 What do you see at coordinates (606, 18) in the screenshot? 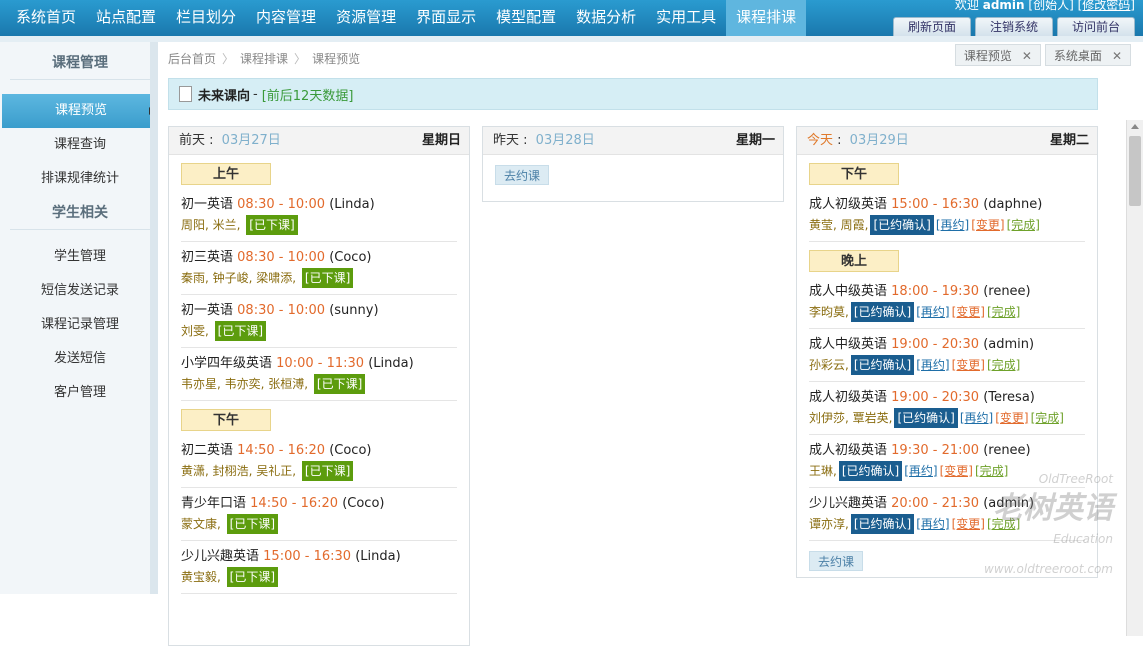
I see `nav-analytics: 数据分析` at bounding box center [606, 18].